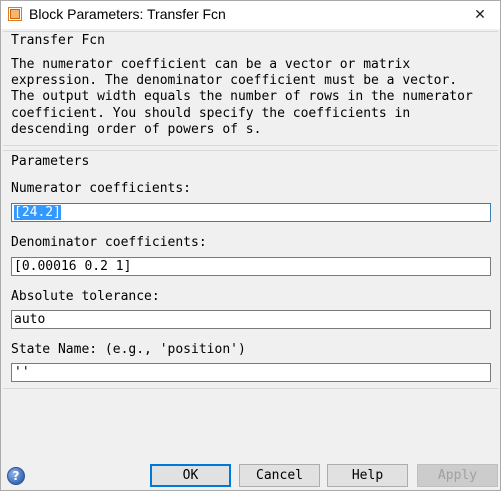 This screenshot has height=491, width=501. What do you see at coordinates (251, 266) in the screenshot?
I see `denominator-field: [0.00016 0.2 1]` at bounding box center [251, 266].